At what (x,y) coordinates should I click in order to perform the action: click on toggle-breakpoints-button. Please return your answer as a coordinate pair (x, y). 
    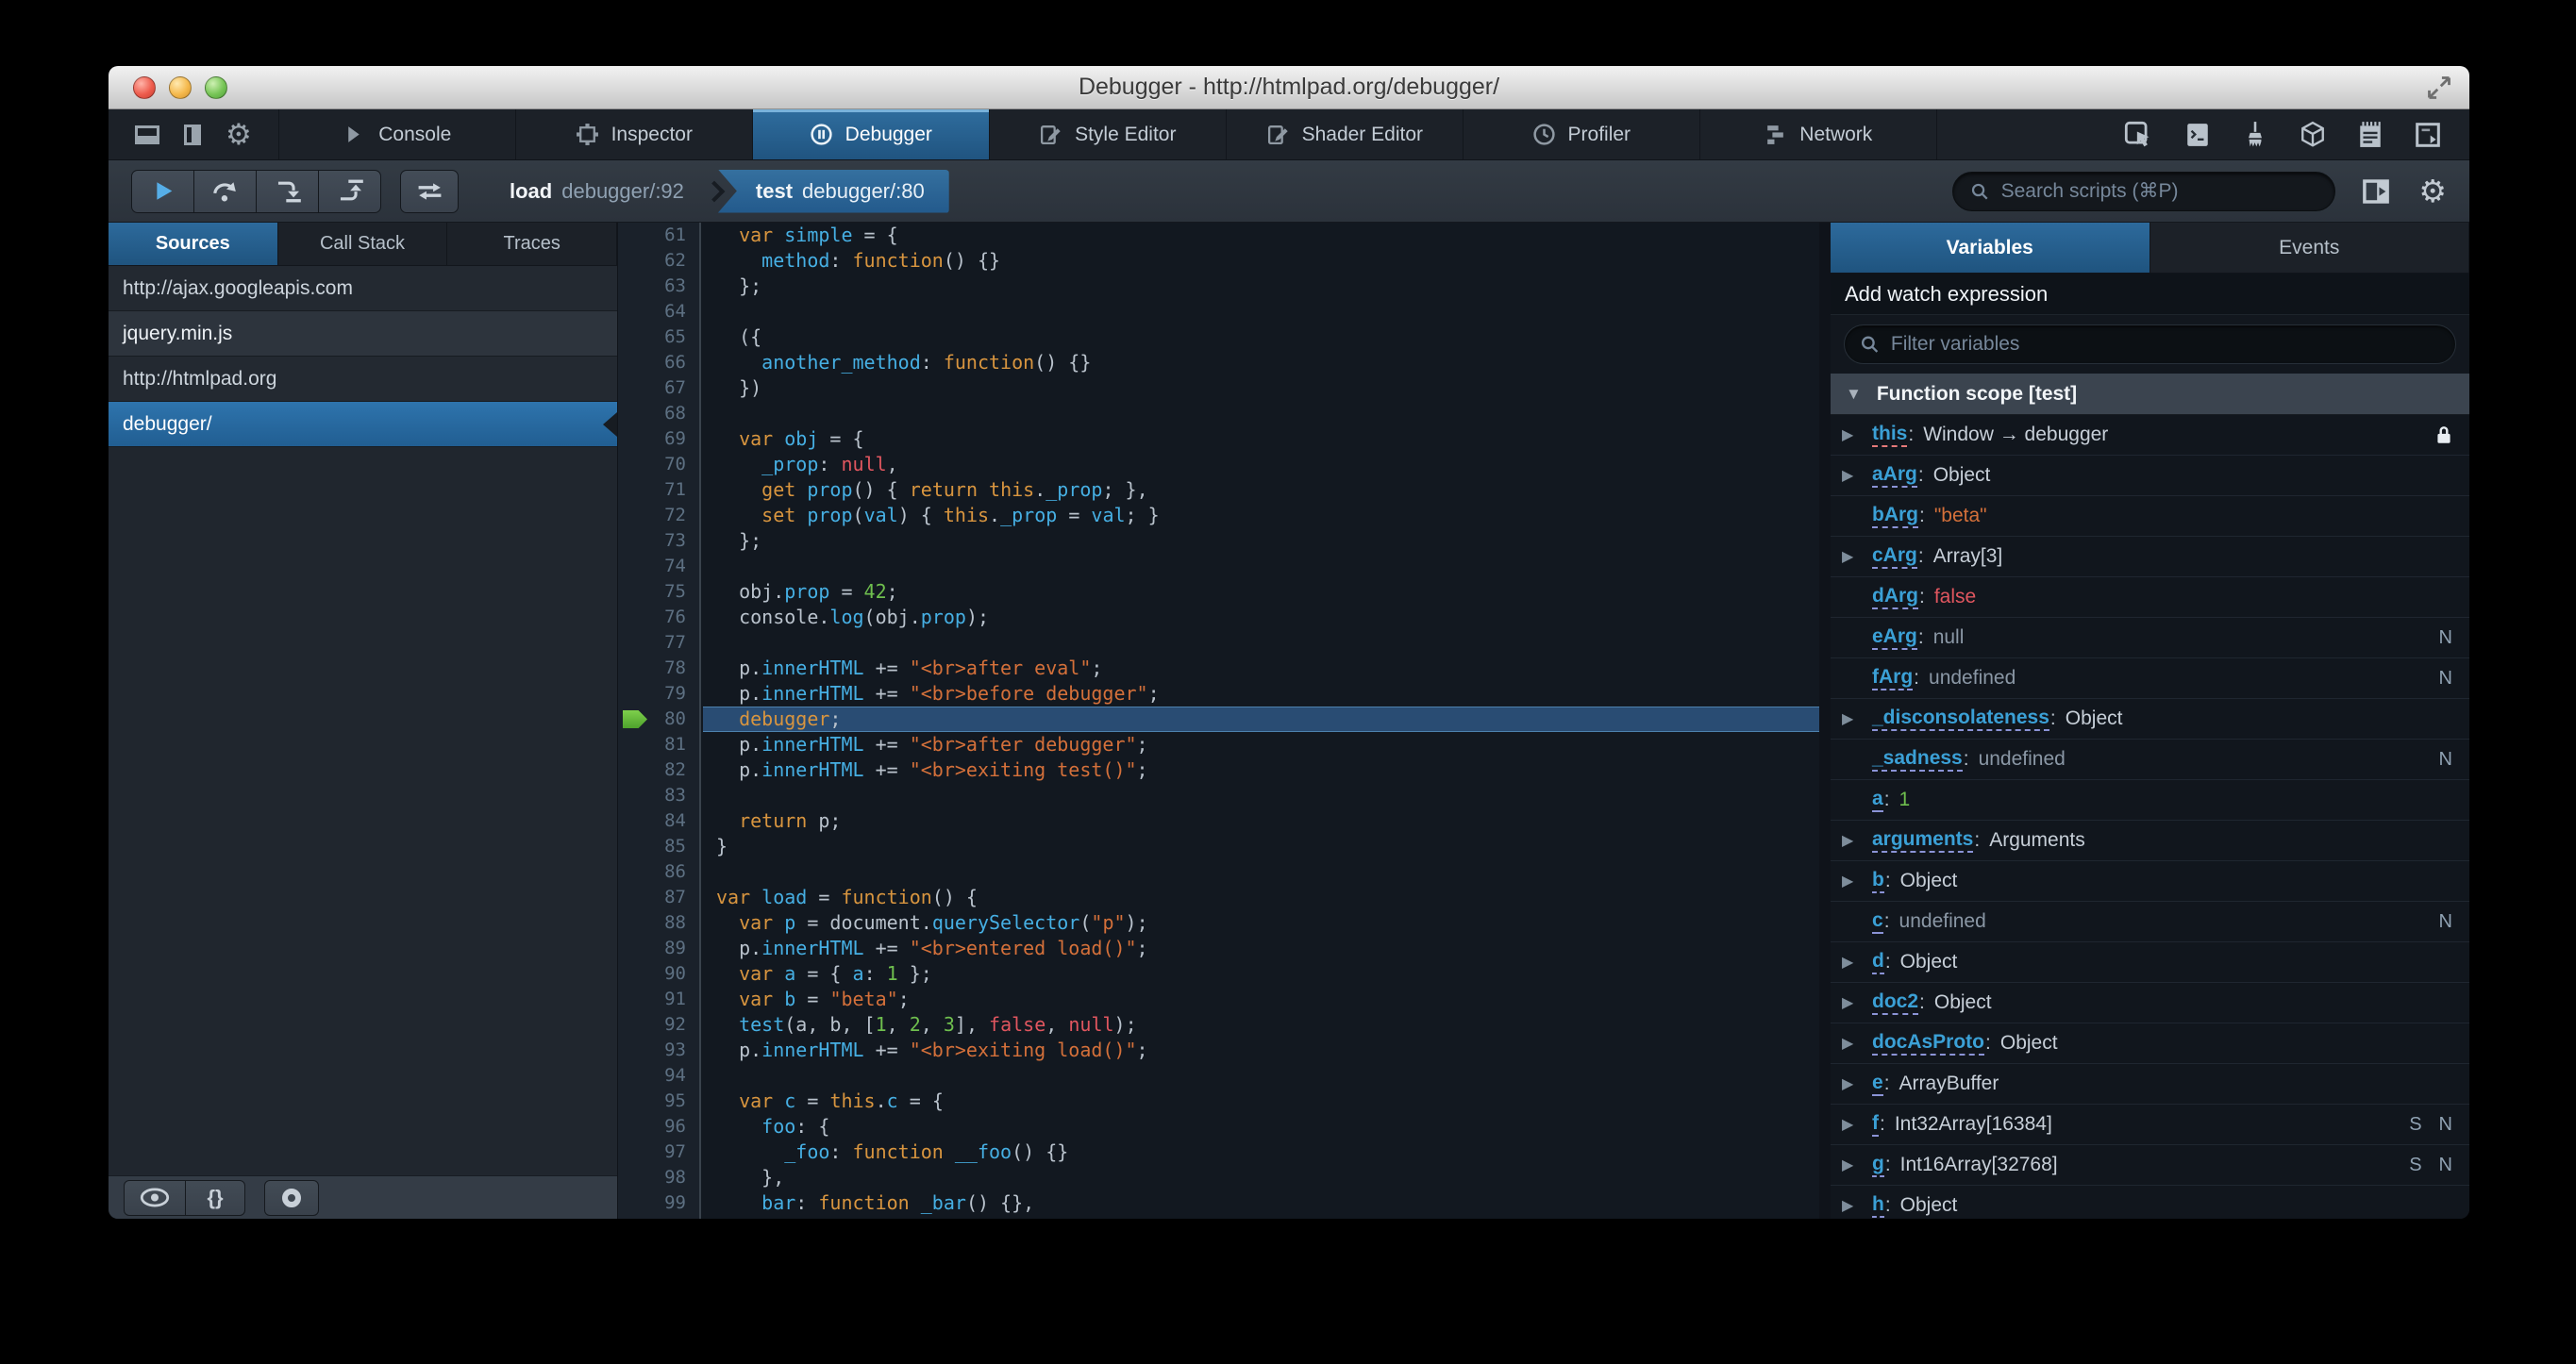
    Looking at the image, I should click on (291, 1197).